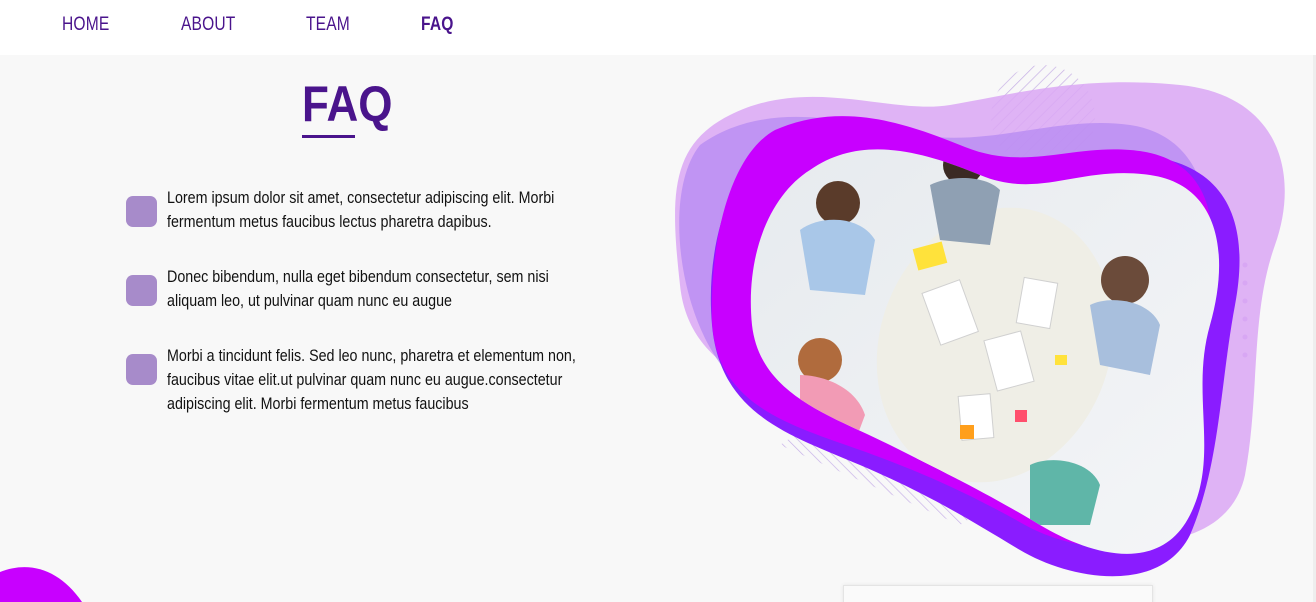 This screenshot has height=602, width=1316. I want to click on title-underline, so click(328, 136).